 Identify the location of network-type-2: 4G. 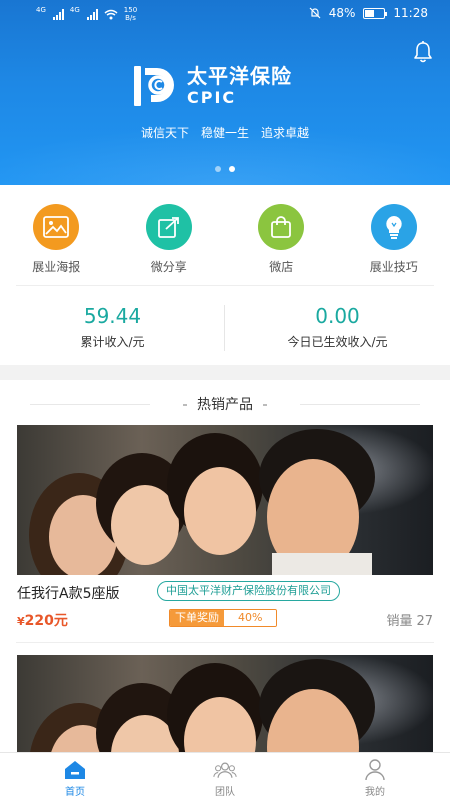
(74, 10).